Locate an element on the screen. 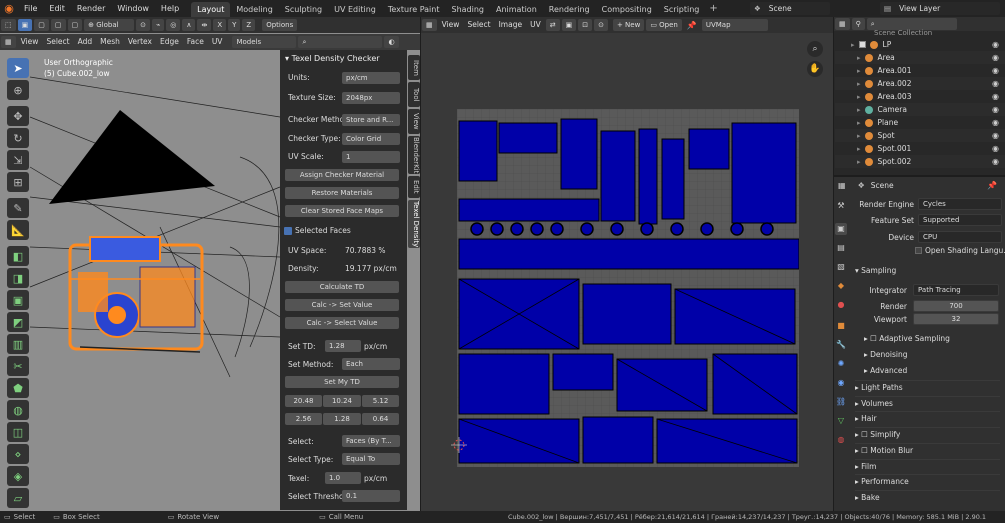 The image size is (1005, 523). panel-header-bake: ▸ Bake is located at coordinates (927, 496).